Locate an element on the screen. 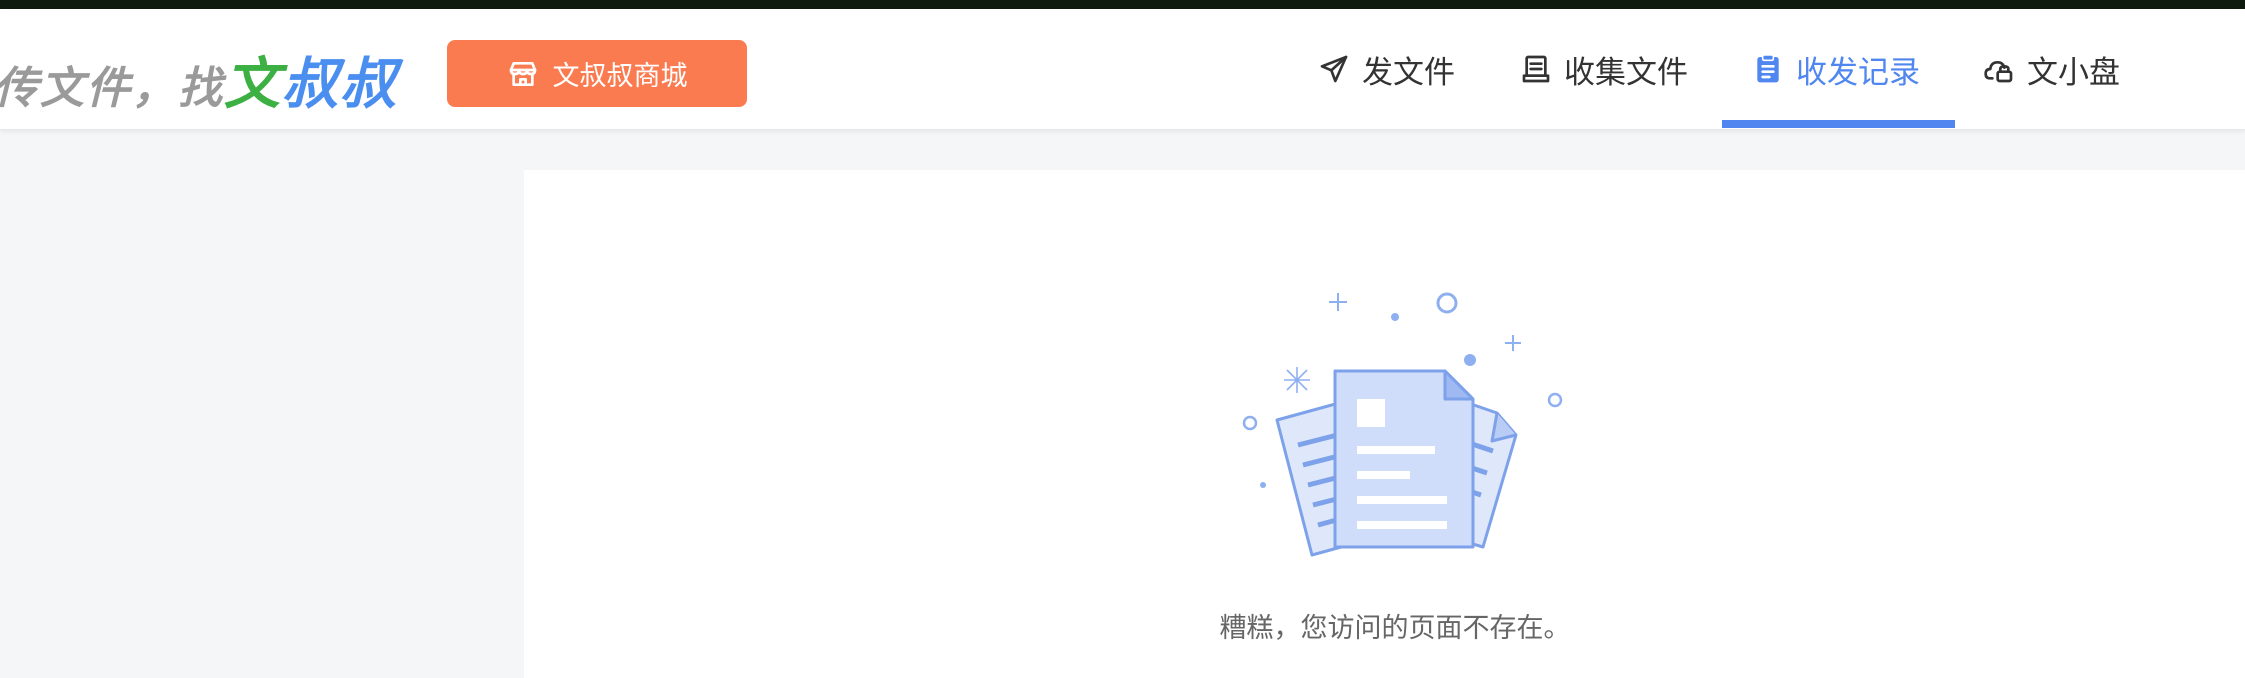  page-not-found-illustration is located at coordinates (1402, 424).